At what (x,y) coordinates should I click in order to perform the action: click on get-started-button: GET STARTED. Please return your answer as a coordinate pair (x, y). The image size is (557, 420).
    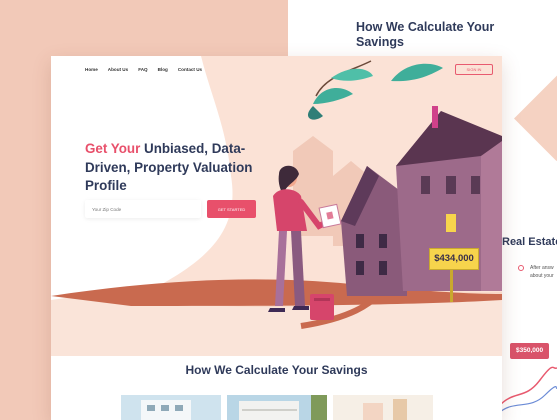
    Looking at the image, I should click on (231, 209).